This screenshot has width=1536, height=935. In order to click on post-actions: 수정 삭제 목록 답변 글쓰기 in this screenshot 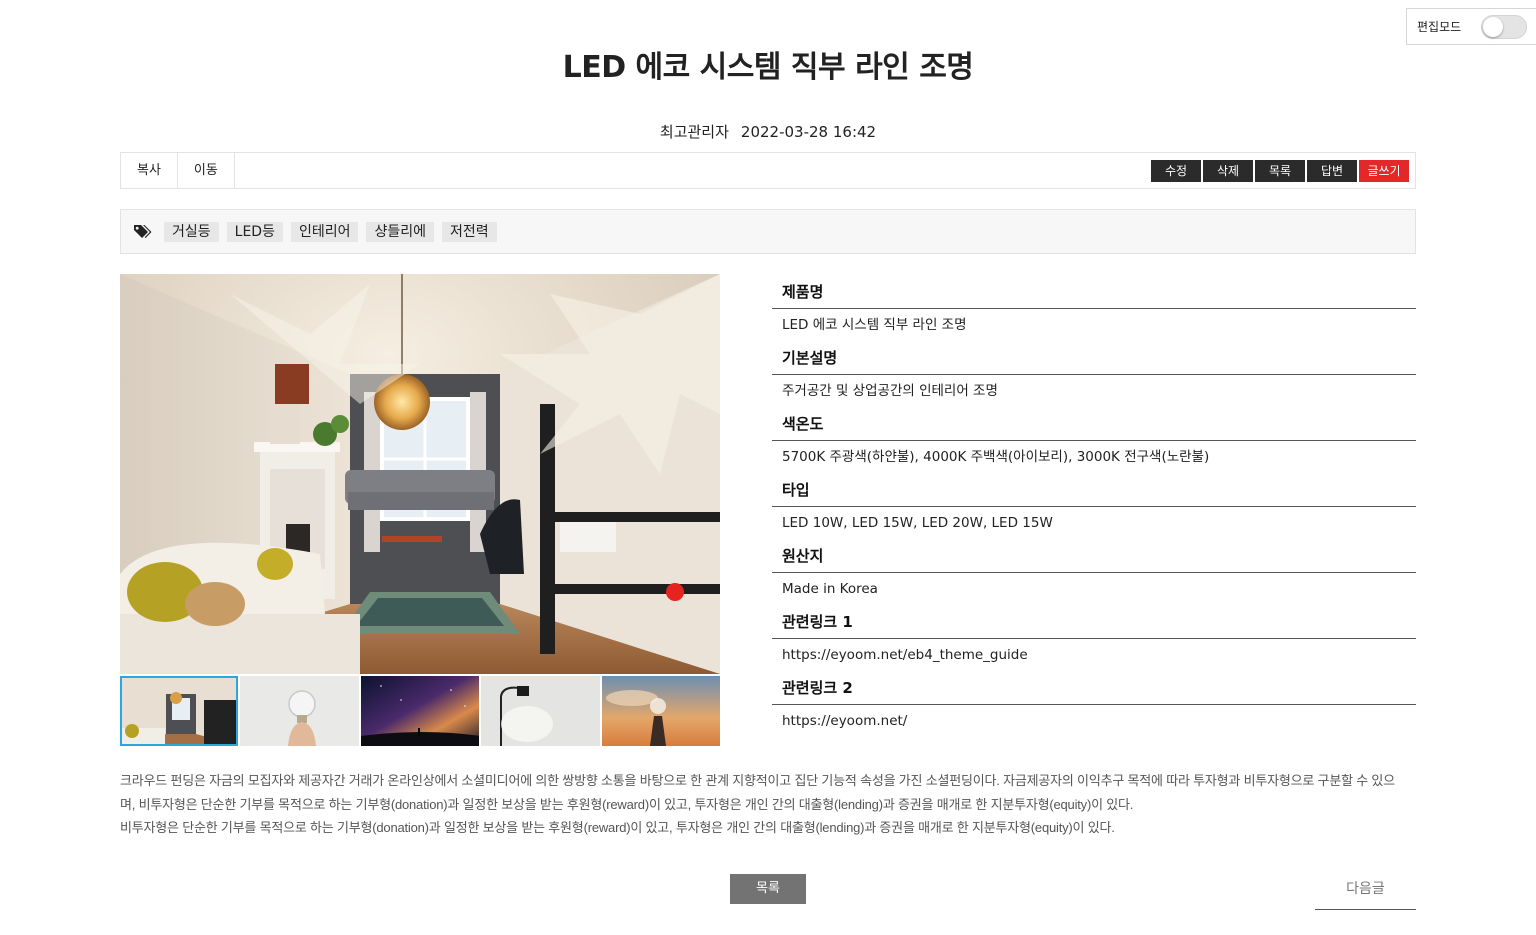, I will do `click(1279, 171)`.